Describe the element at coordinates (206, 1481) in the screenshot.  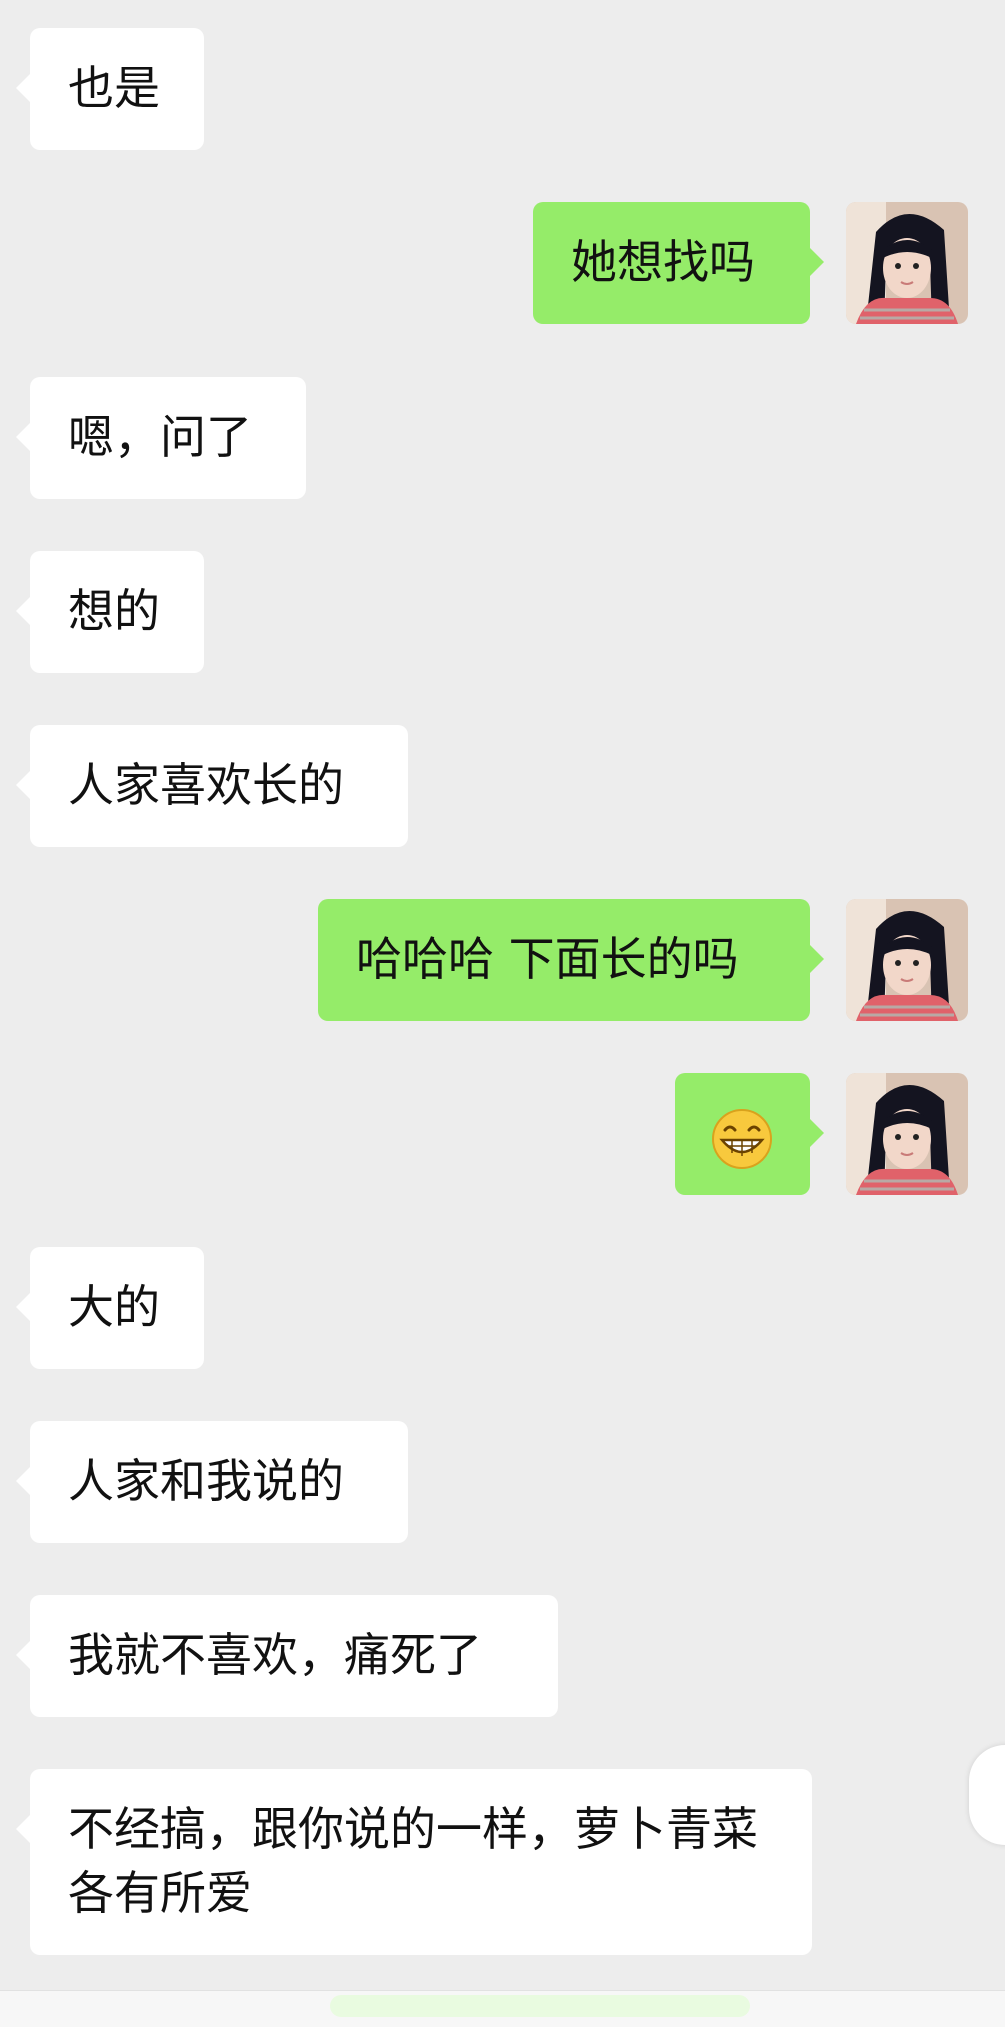
I see `message-text: 人家和我说的` at that location.